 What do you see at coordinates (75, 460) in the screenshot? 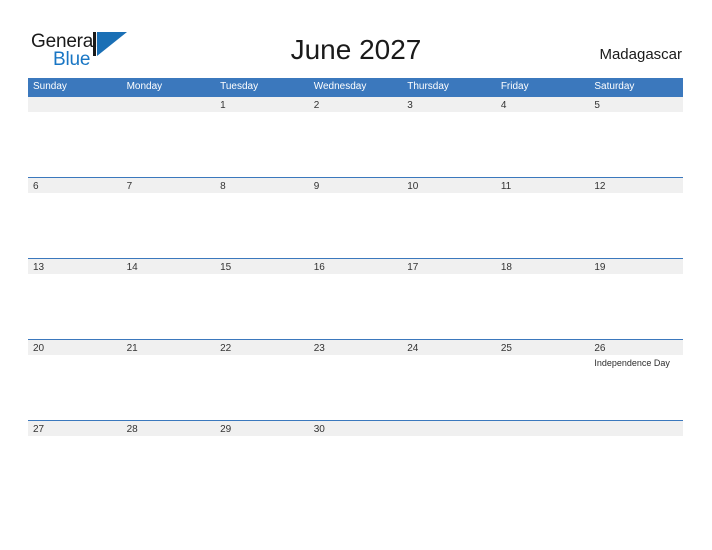
I see `calendar-day-cell: 27` at bounding box center [75, 460].